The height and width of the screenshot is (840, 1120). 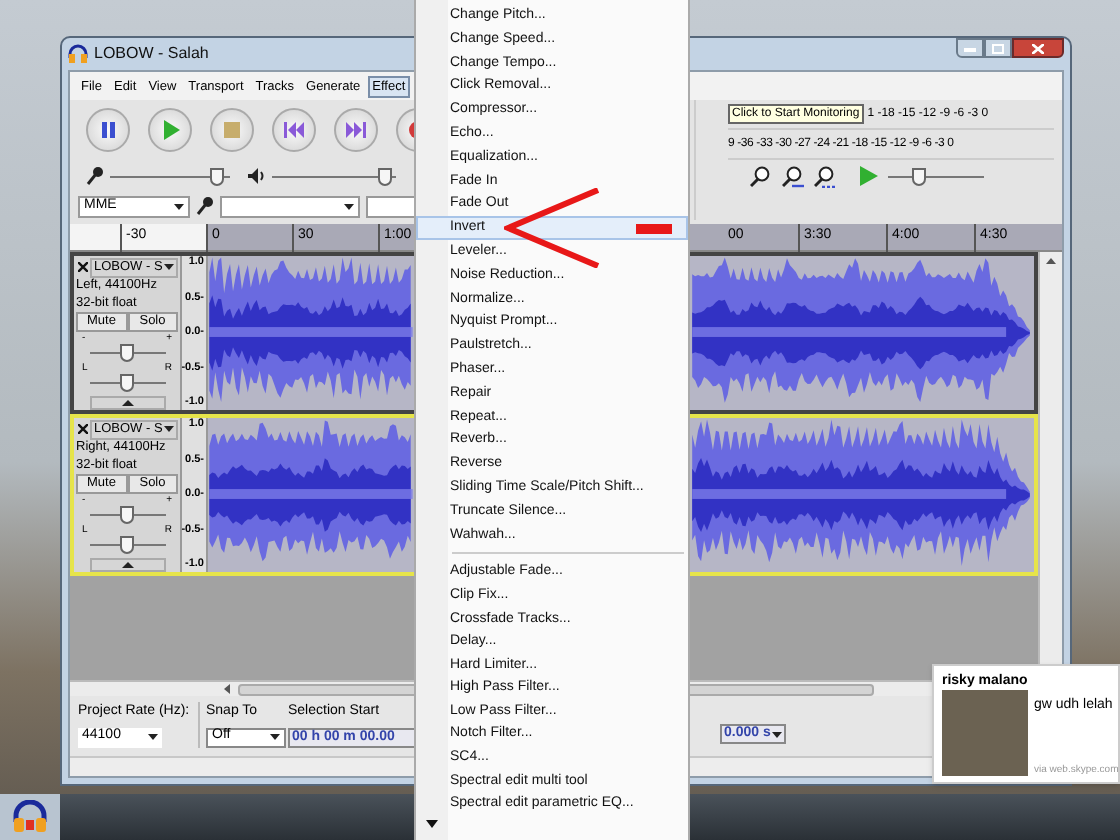 I want to click on skip-start-button, so click(x=294, y=130).